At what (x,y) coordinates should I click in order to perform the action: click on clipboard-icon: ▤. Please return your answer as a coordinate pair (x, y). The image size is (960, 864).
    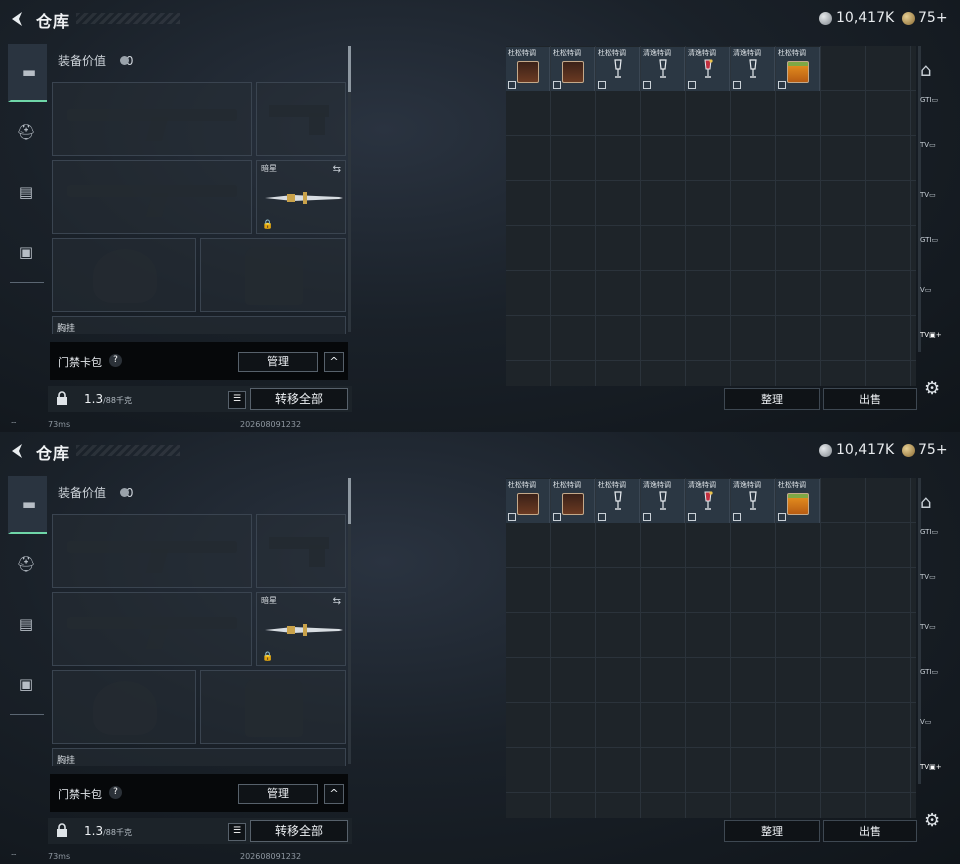
    Looking at the image, I should click on (26, 624).